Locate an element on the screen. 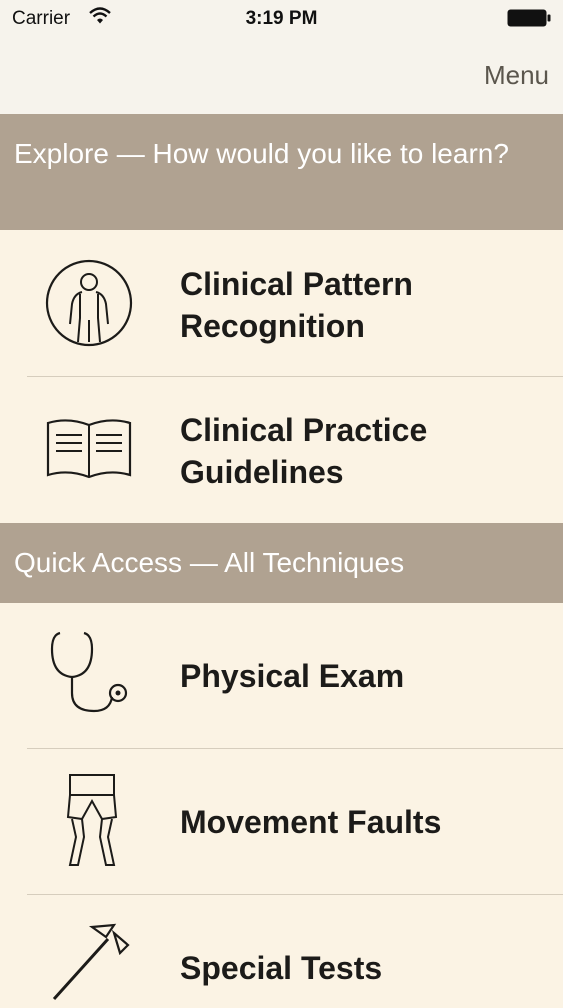 The height and width of the screenshot is (1008, 563). clinical-practice-guidelines-row: Clinical Practice Guidelines is located at coordinates (281, 450).